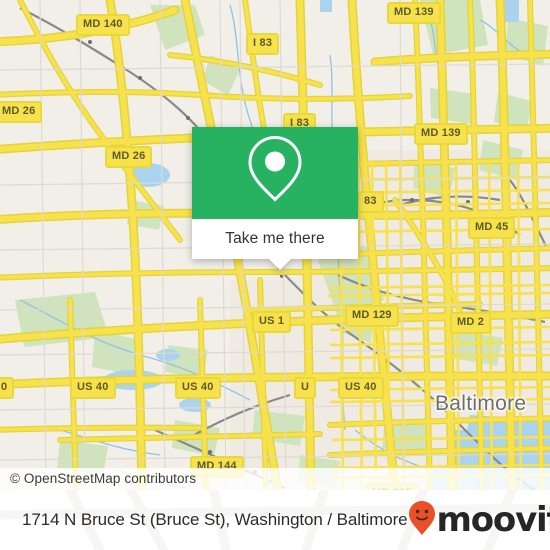 The height and width of the screenshot is (550, 550). What do you see at coordinates (305, 388) in the screenshot?
I see `road-shield: U` at bounding box center [305, 388].